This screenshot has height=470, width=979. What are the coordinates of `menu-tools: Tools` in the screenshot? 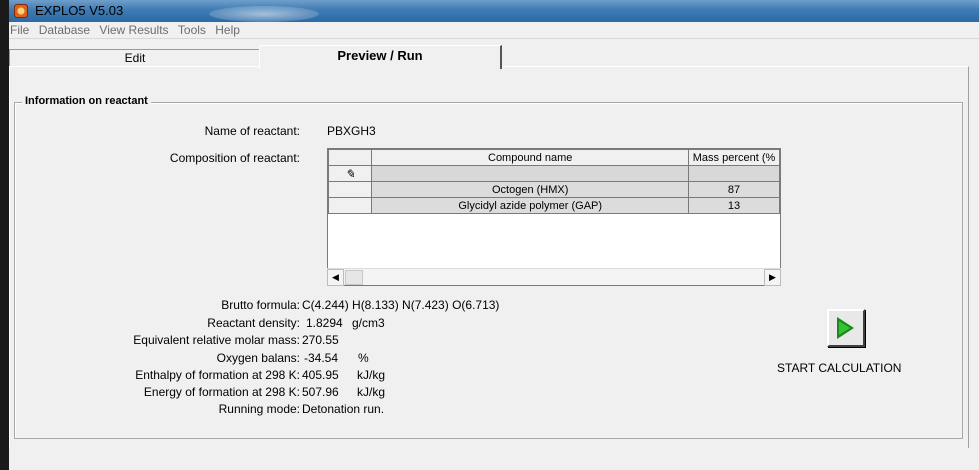 It's located at (192, 29).